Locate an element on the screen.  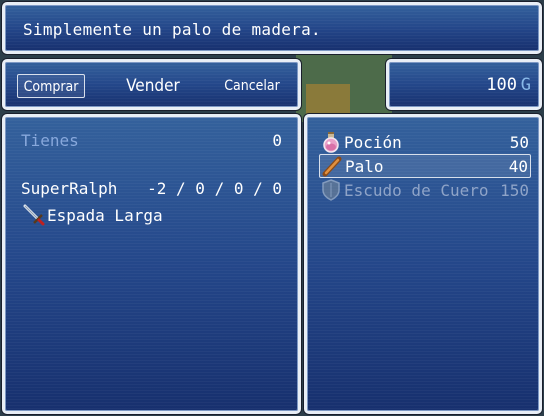
shop-item-palo: Palo 40 is located at coordinates (425, 166).